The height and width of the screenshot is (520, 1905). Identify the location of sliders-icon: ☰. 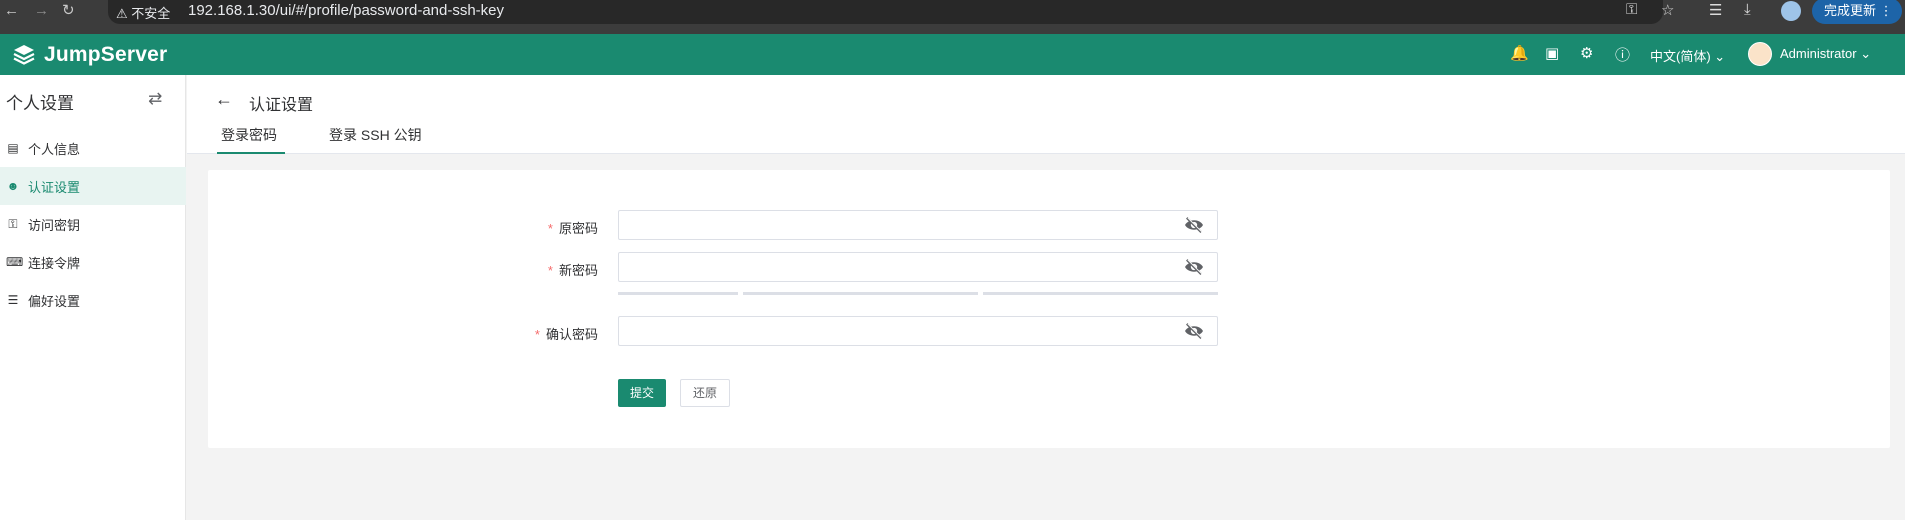
(13, 300).